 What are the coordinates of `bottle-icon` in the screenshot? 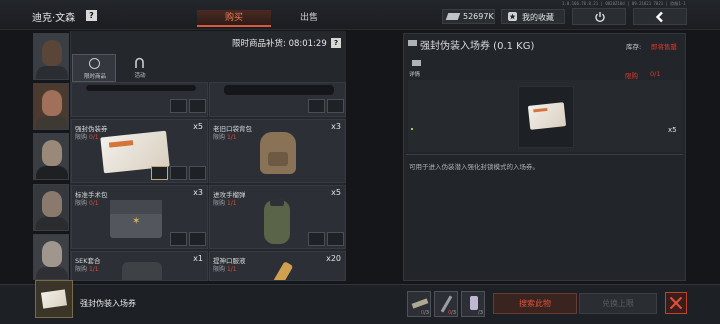 It's located at (474, 303).